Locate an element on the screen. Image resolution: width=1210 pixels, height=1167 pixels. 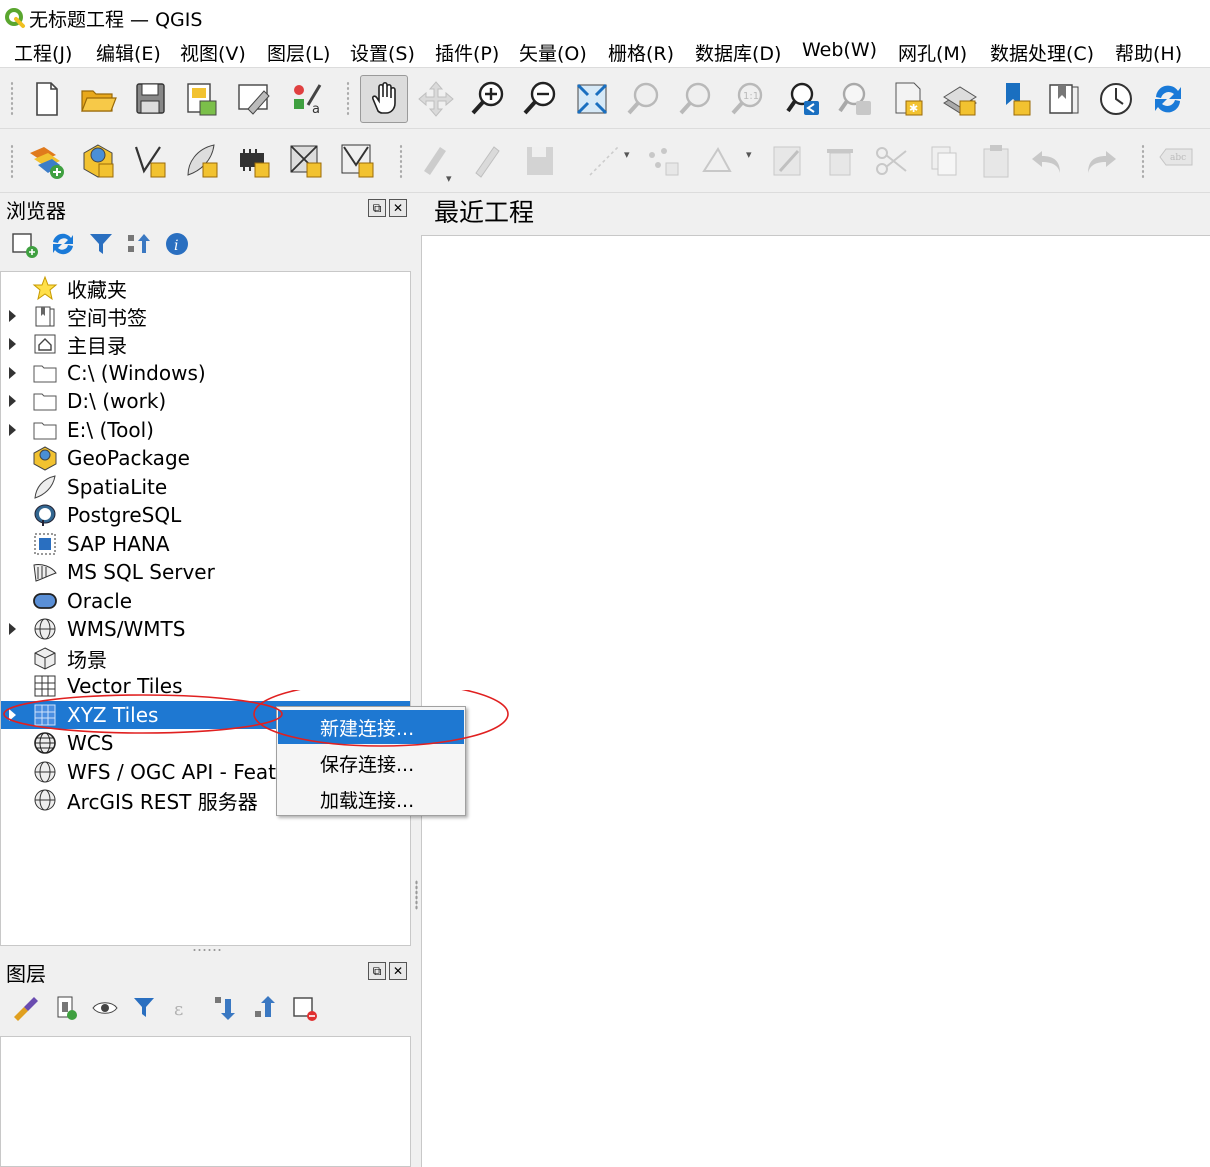
spatial-bookmarks-icon is located at coordinates (1064, 99).